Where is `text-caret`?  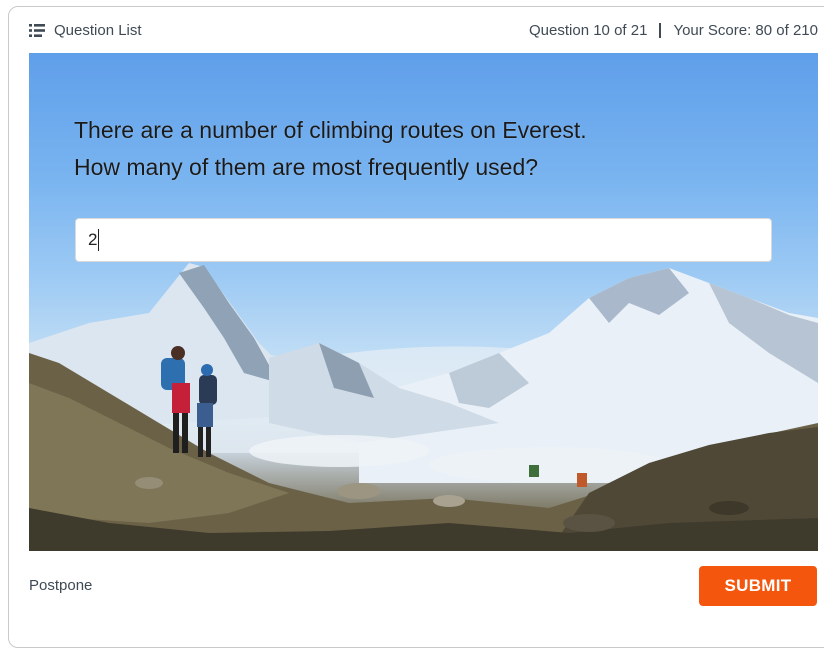
text-caret is located at coordinates (99, 240).